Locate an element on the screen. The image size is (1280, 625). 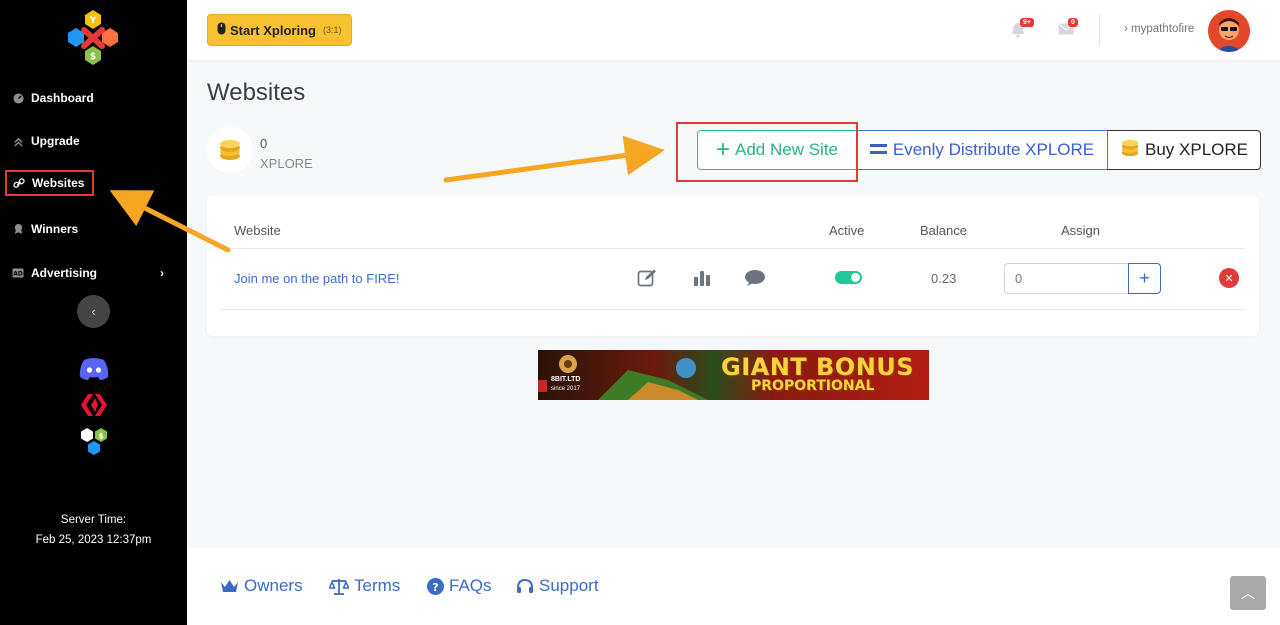
messages-badge: 0 is located at coordinates (1073, 22).